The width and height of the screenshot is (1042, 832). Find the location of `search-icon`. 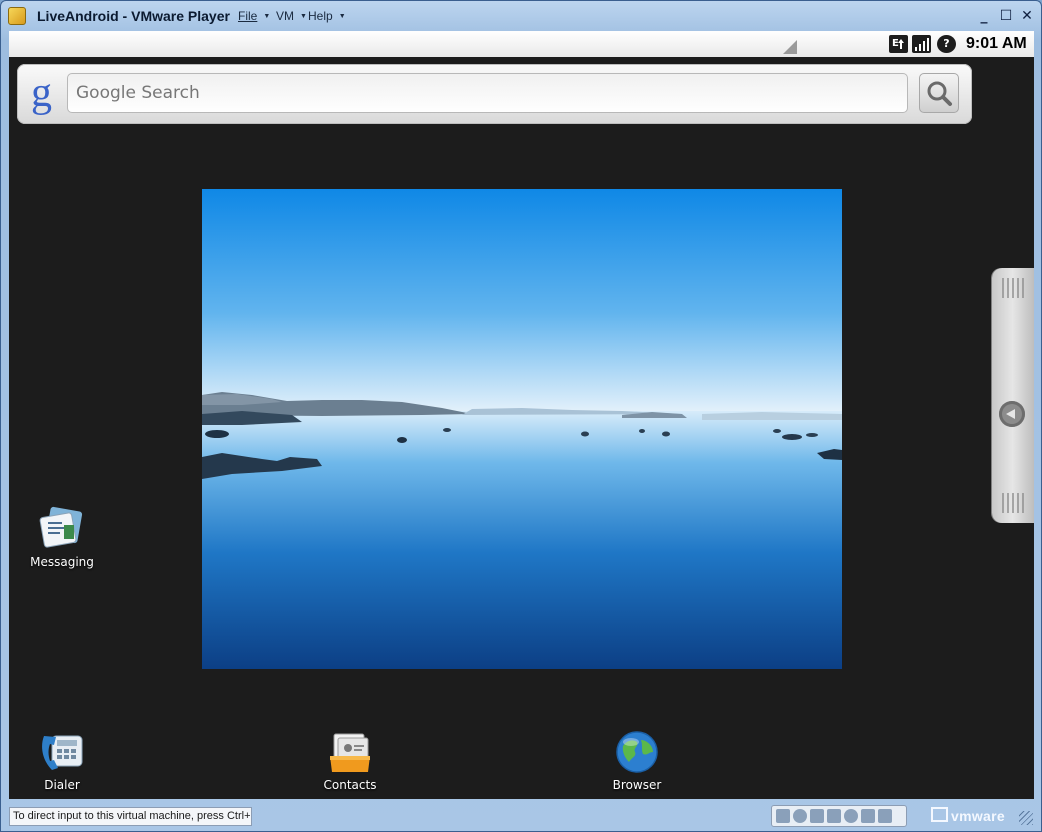

search-icon is located at coordinates (939, 93).